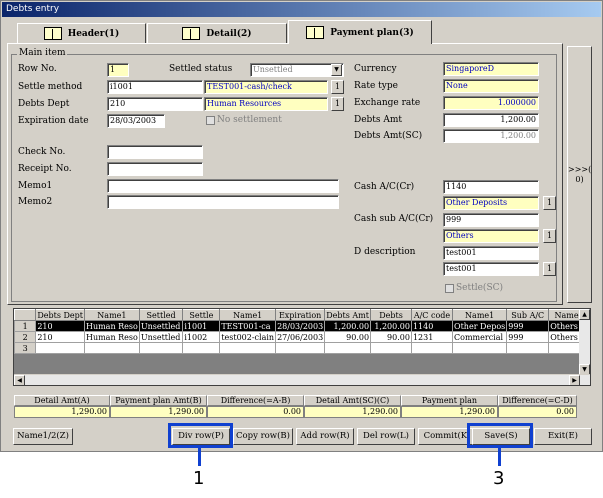  What do you see at coordinates (223, 186) in the screenshot?
I see `memo1-field` at bounding box center [223, 186].